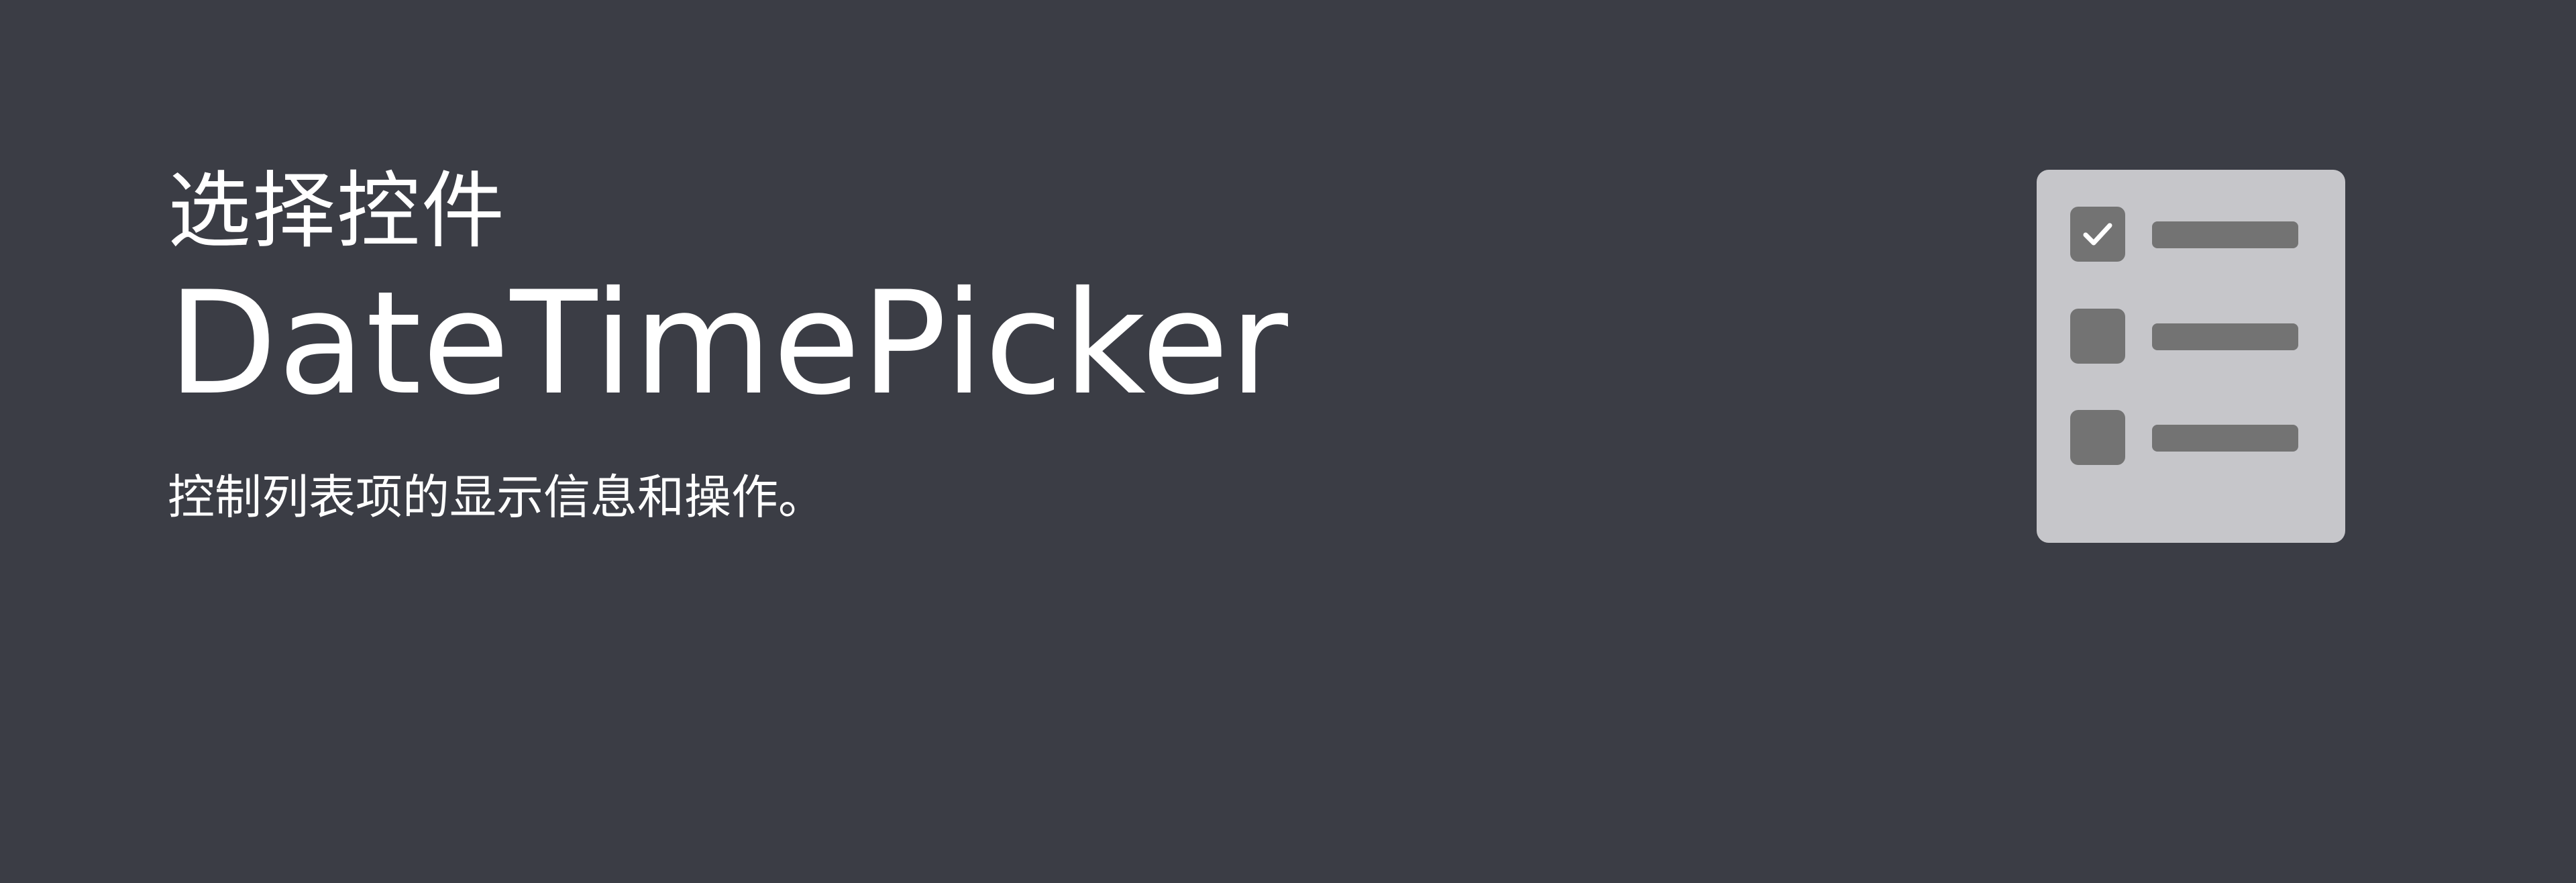 Image resolution: width=2576 pixels, height=883 pixels. I want to click on checklist-icon, so click(2191, 356).